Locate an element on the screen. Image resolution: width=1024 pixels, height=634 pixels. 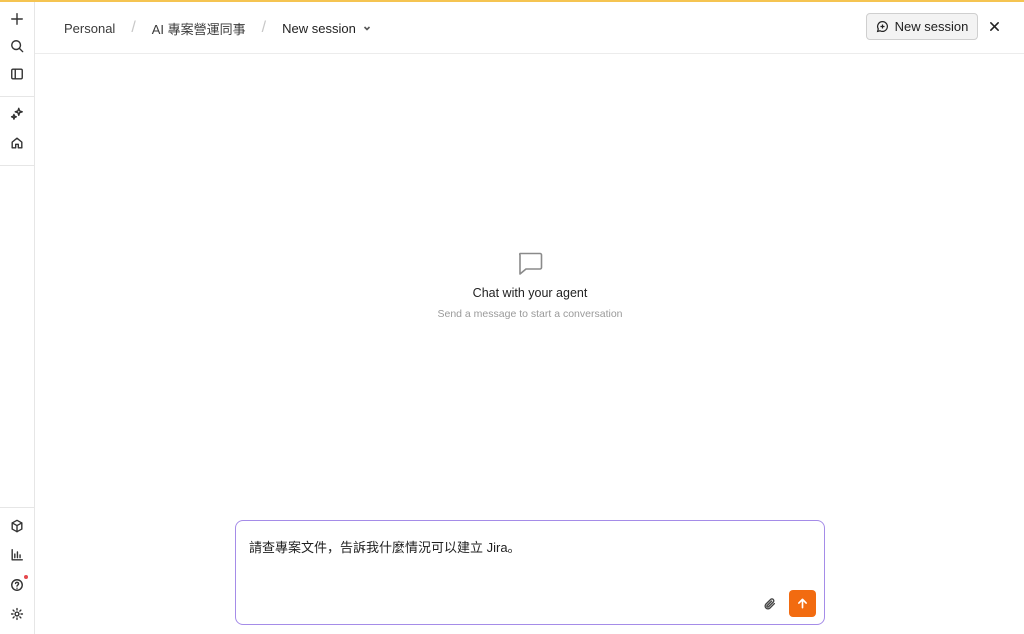
packages-button is located at coordinates (17, 526).